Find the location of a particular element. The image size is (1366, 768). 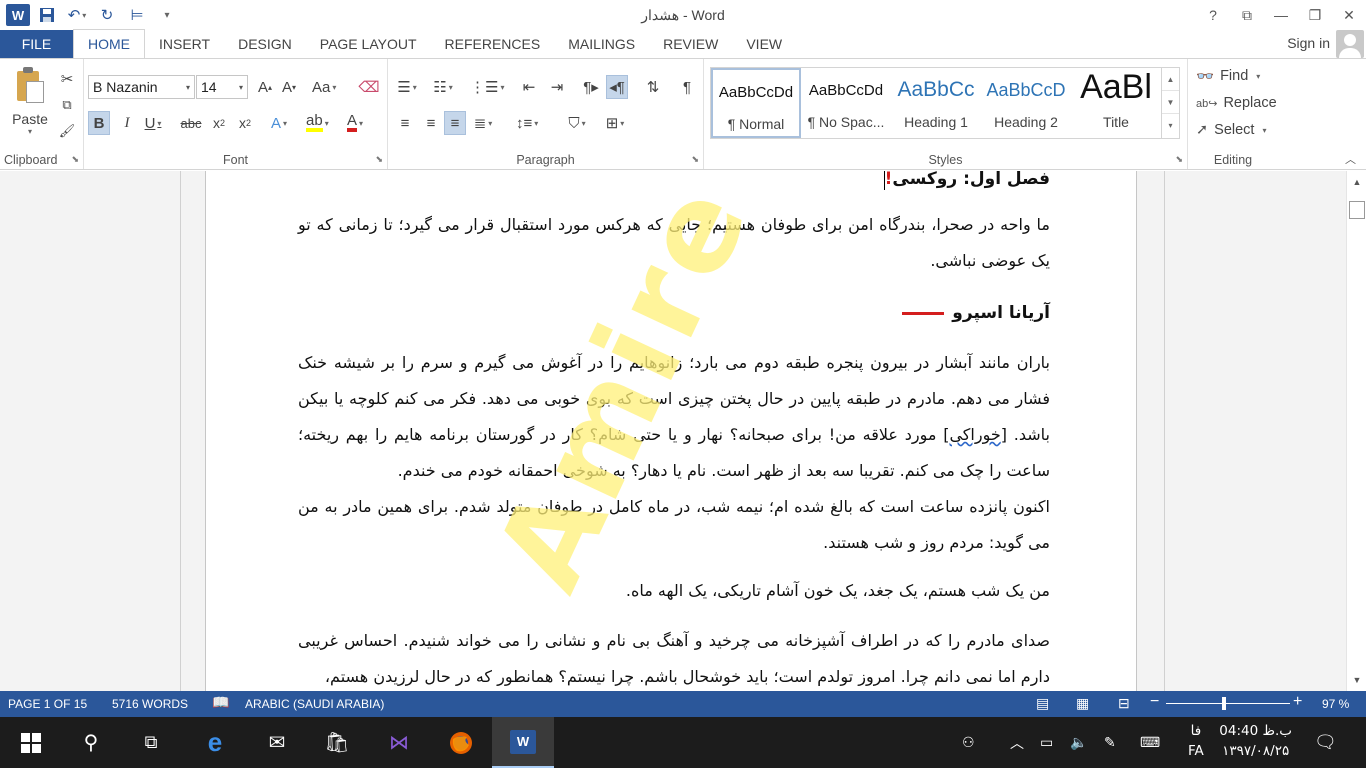

rtl-direction-icon: ◂¶ is located at coordinates (617, 87).